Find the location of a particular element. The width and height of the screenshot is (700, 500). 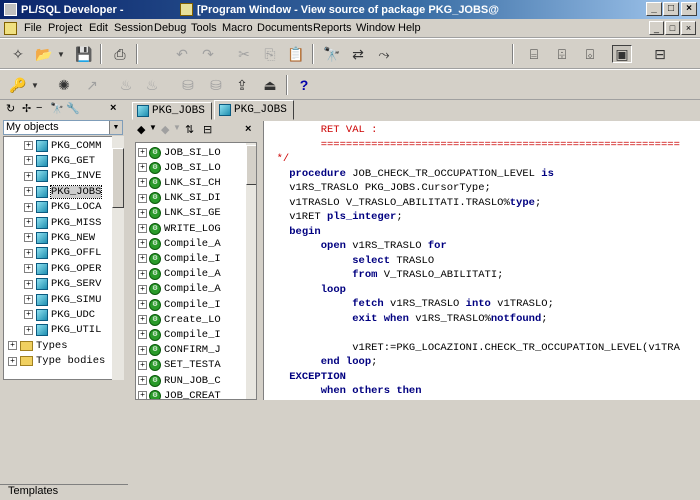

tool2-icon: ⌹ is located at coordinates (562, 54).